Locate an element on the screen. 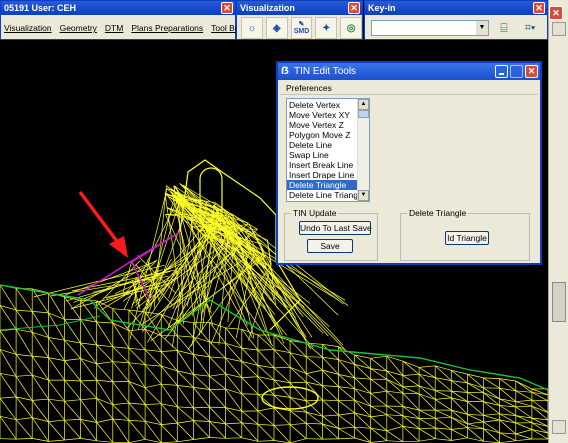 The height and width of the screenshot is (443, 568). scroll-down-button: ▼ is located at coordinates (363, 195).